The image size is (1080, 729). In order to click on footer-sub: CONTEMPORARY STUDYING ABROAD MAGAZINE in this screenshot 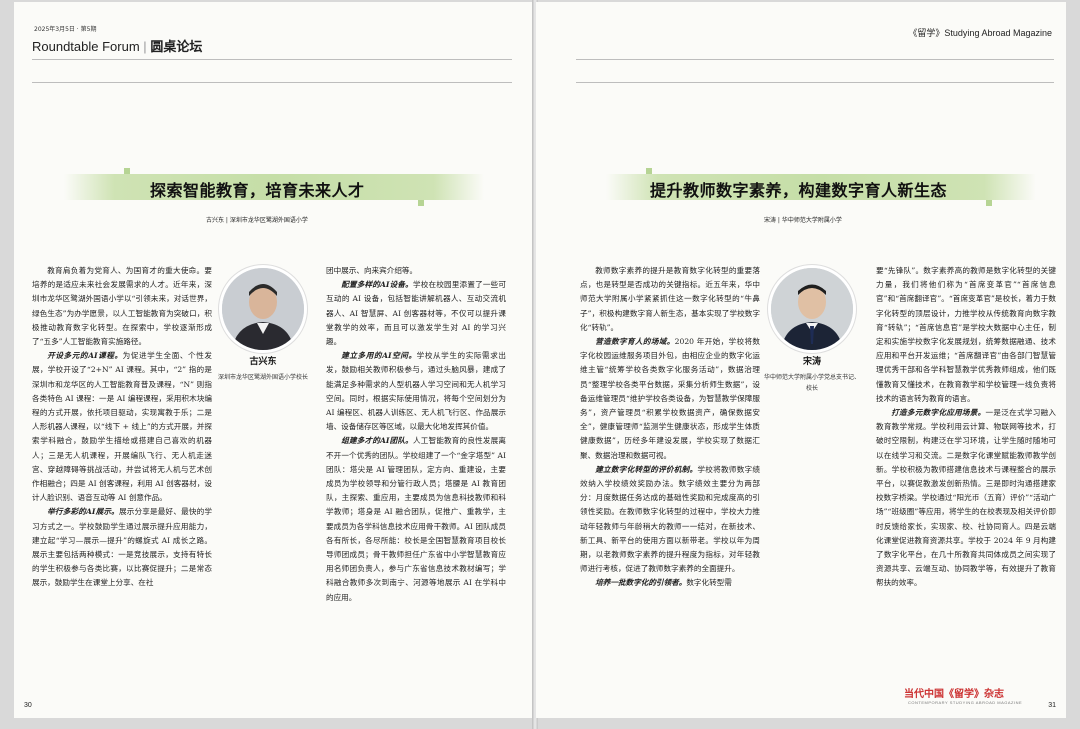, I will do `click(965, 702)`.